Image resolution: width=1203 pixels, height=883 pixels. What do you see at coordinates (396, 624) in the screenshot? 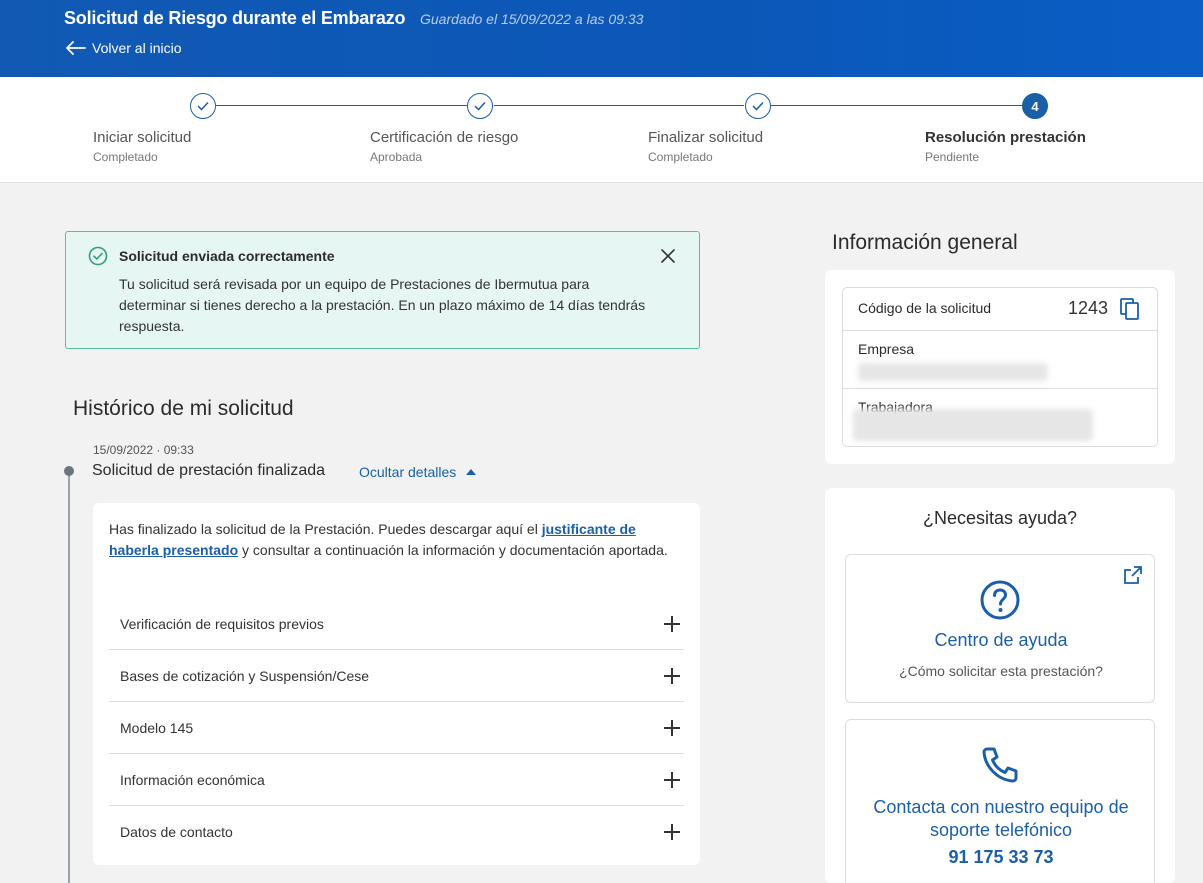
I see `accordion-item-requisitos: Verificación de requisitos previos` at bounding box center [396, 624].